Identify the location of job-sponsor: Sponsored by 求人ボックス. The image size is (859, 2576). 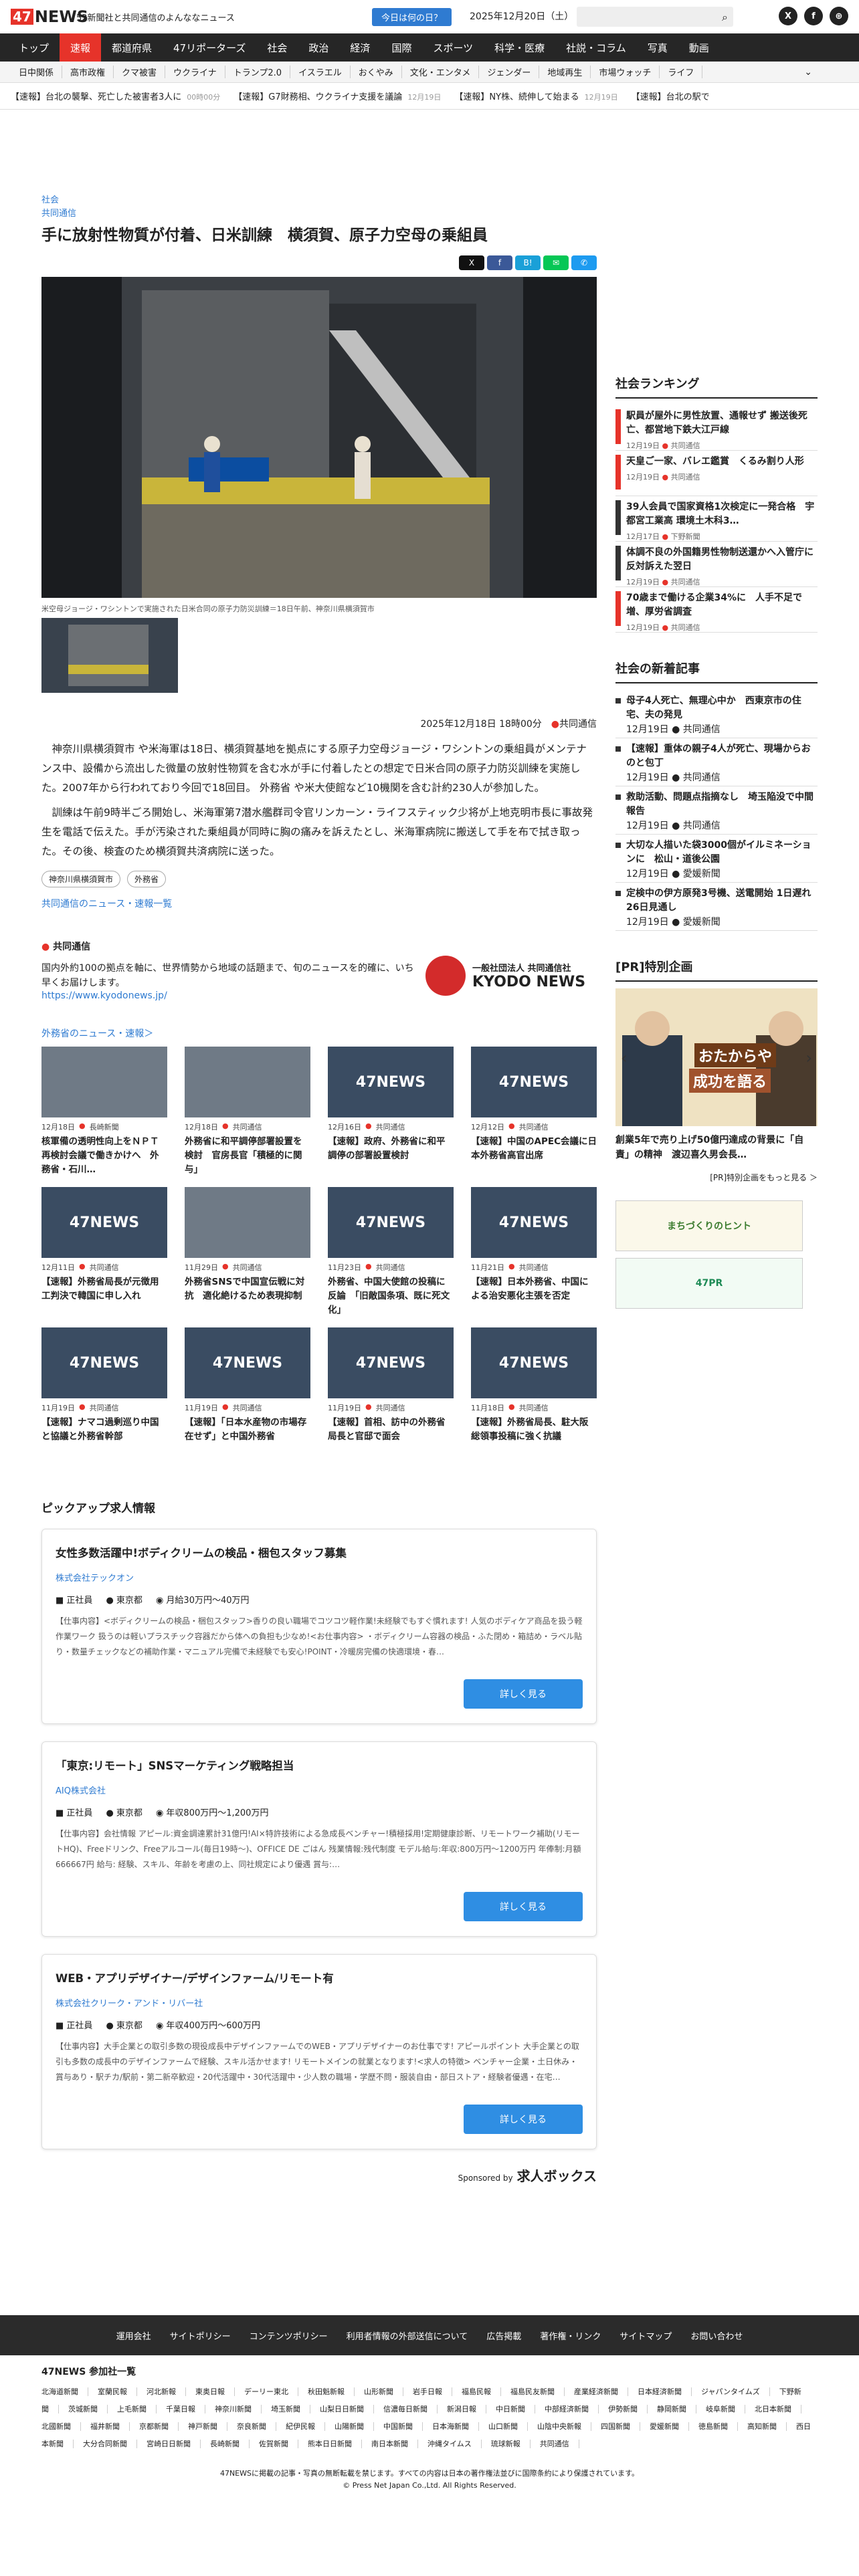
(319, 2175).